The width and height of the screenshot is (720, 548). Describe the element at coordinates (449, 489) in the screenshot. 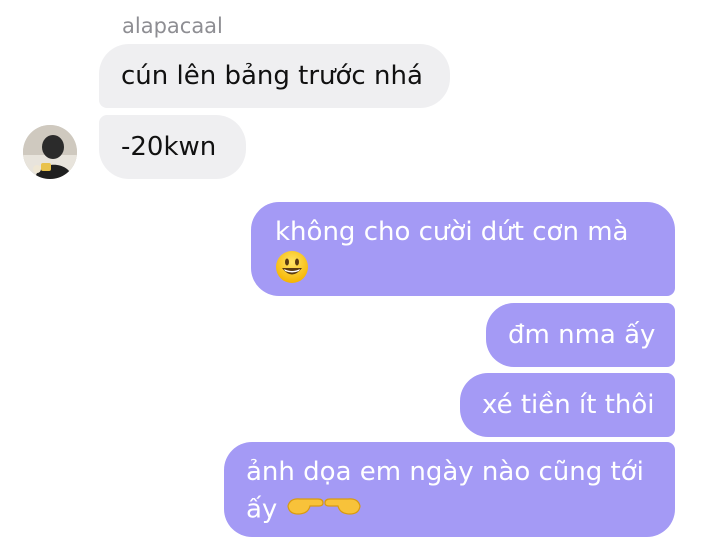

I see `outgoing-message: ảnh dọa em ngày nào cũng tới ấy` at that location.